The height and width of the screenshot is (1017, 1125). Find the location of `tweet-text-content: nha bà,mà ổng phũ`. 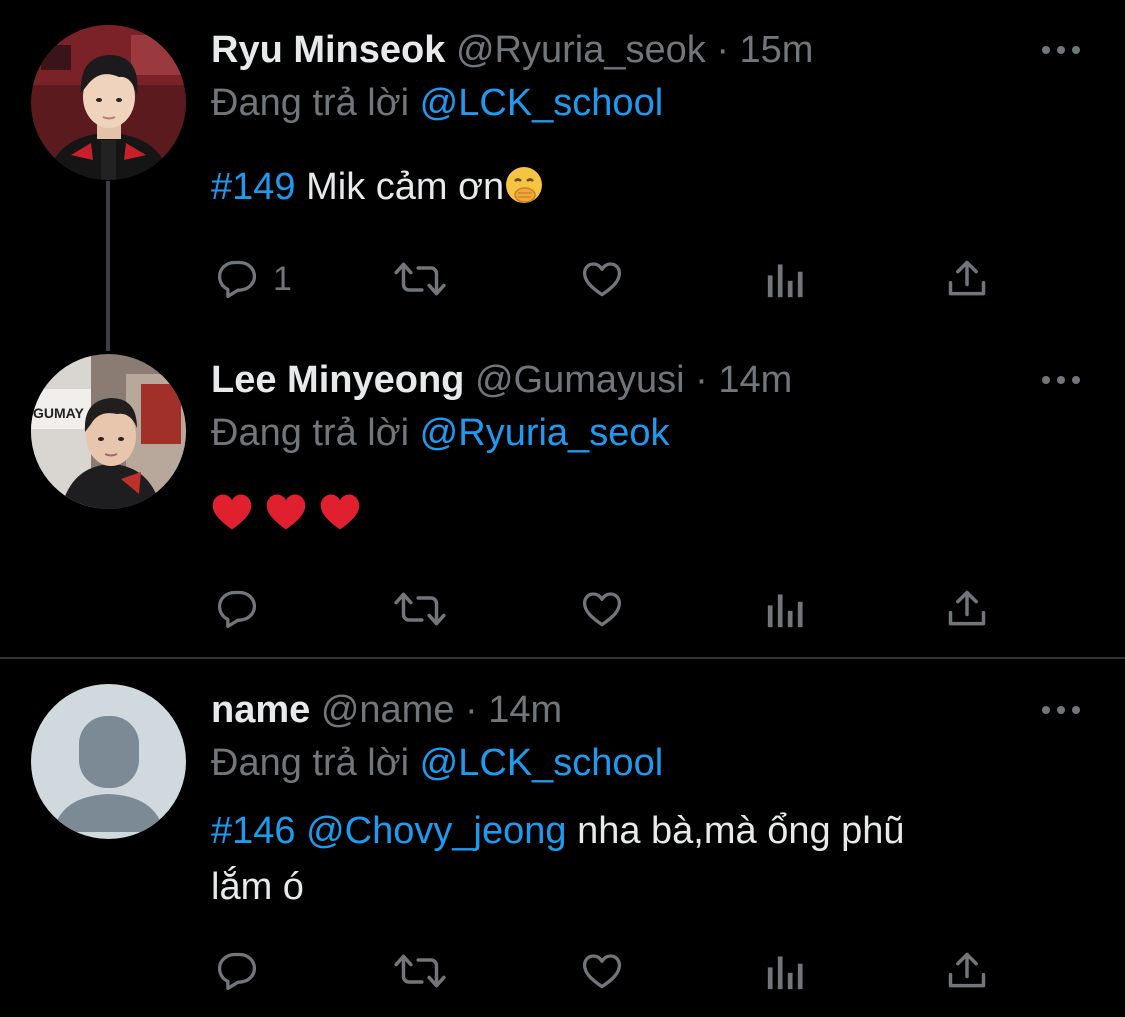

tweet-text-content: nha bà,mà ổng phũ is located at coordinates (735, 831).